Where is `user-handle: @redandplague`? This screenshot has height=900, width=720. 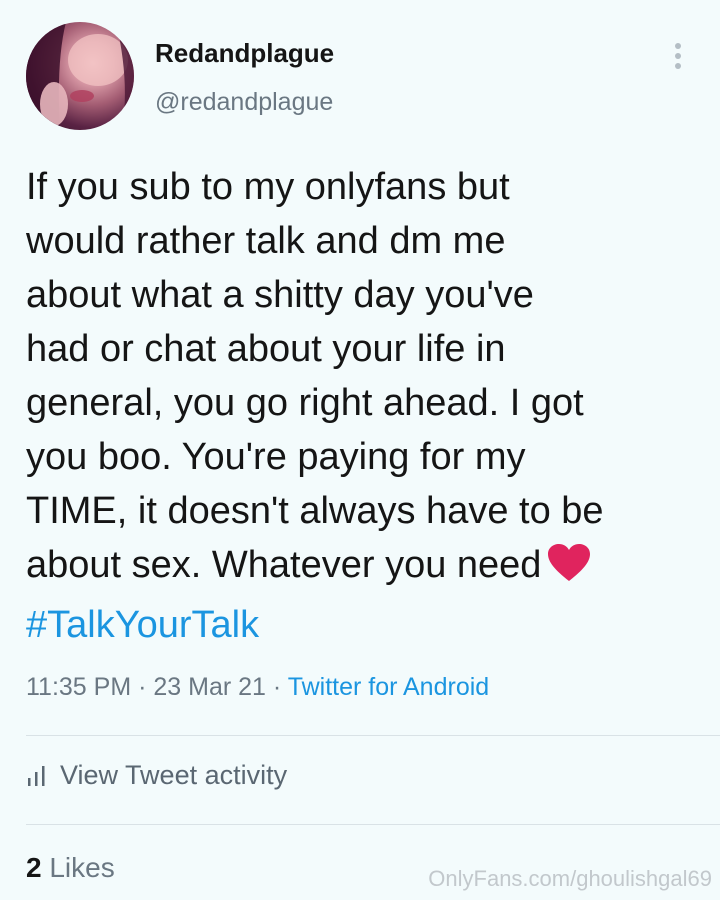
user-handle: @redandplague is located at coordinates (244, 102).